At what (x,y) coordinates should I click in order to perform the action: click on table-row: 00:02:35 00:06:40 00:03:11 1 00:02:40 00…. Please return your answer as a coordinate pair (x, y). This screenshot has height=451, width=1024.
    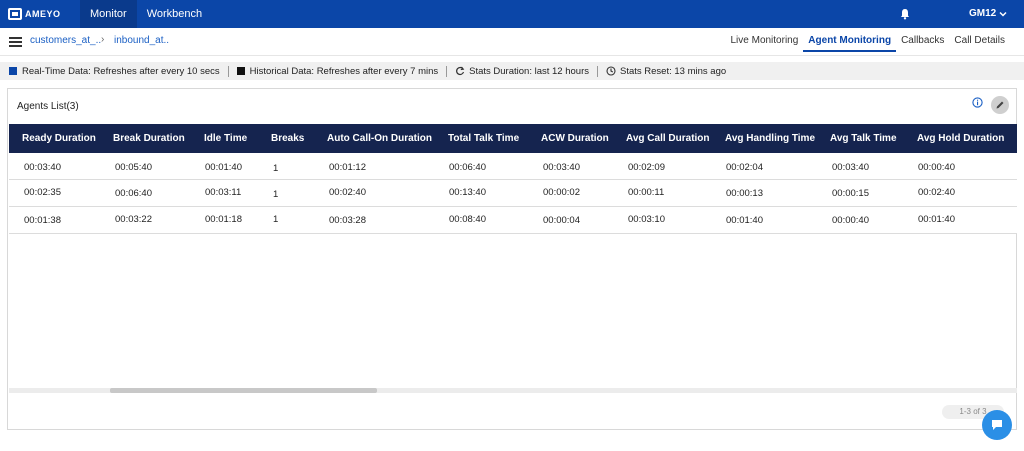
    Looking at the image, I should click on (513, 193).